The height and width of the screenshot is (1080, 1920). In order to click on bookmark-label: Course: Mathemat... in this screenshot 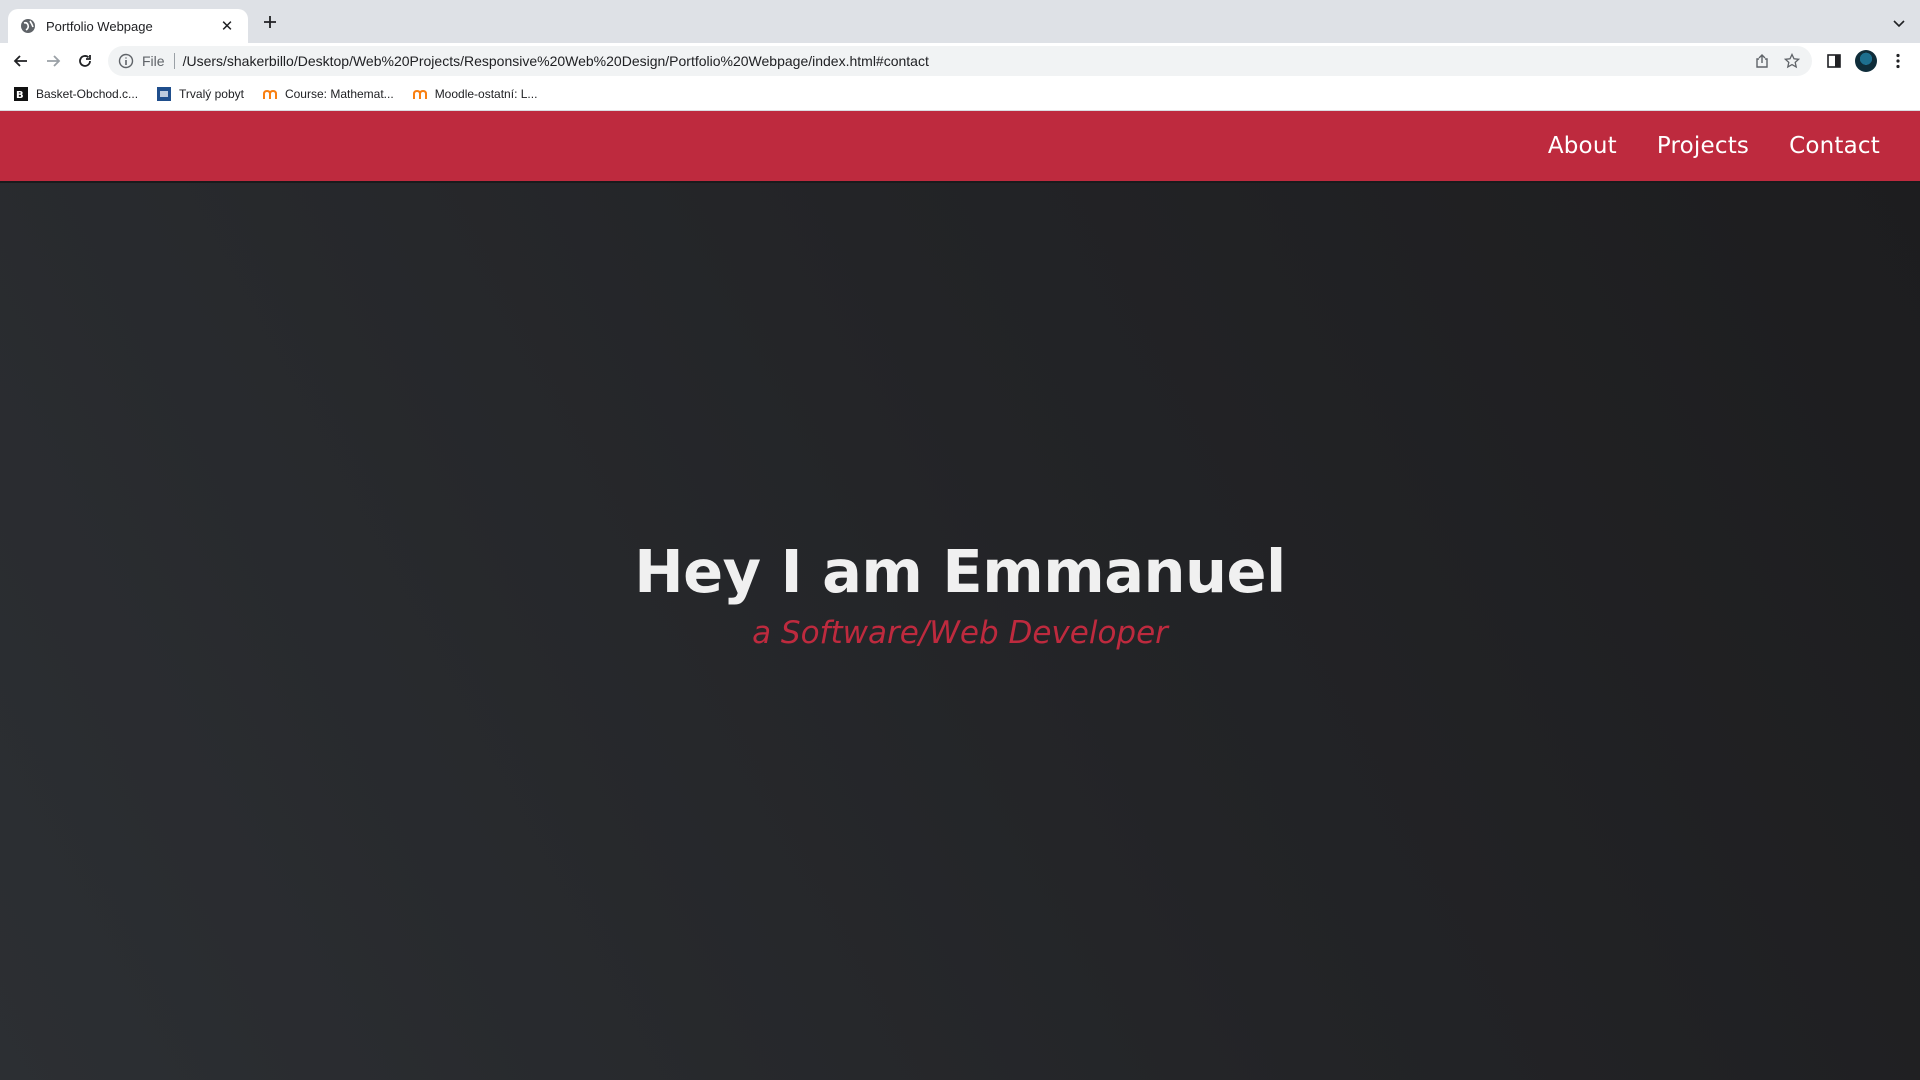, I will do `click(339, 94)`.